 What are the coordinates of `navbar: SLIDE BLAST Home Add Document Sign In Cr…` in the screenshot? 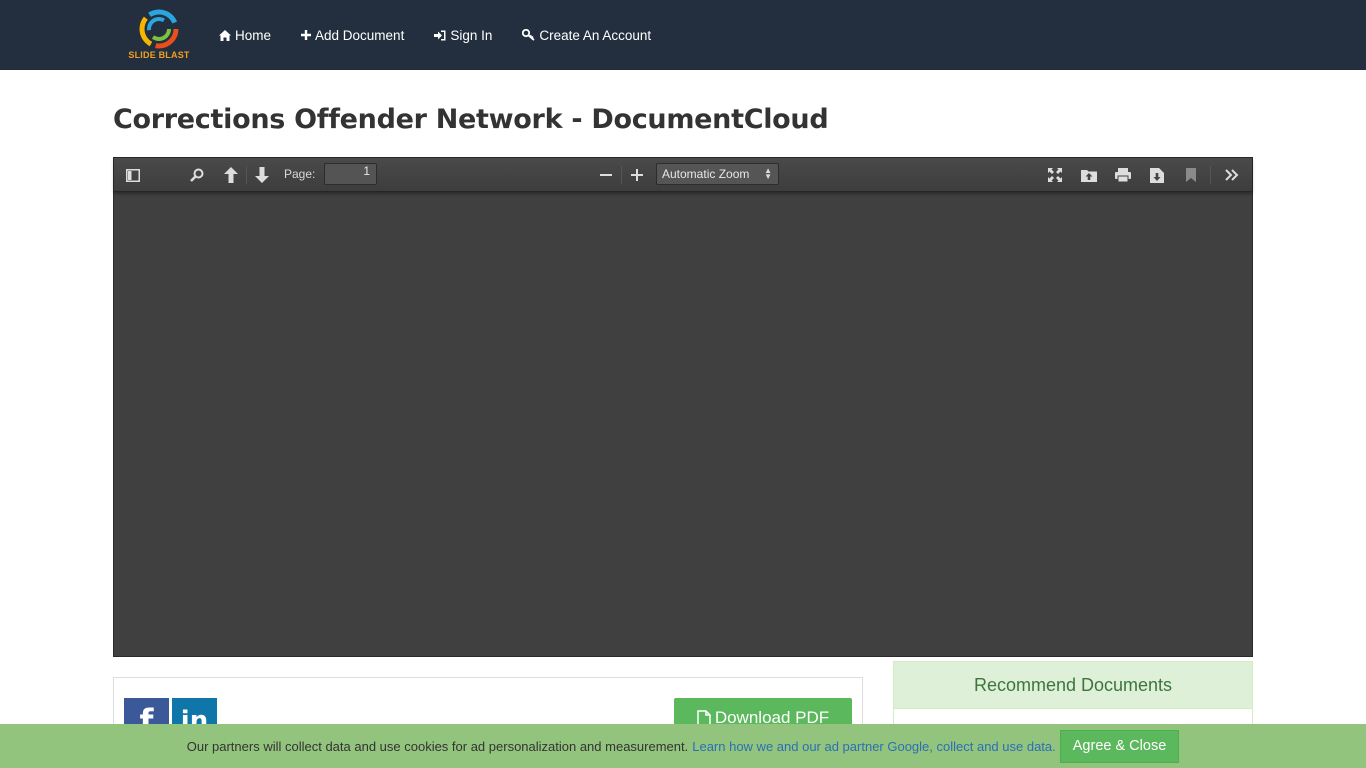 It's located at (683, 35).